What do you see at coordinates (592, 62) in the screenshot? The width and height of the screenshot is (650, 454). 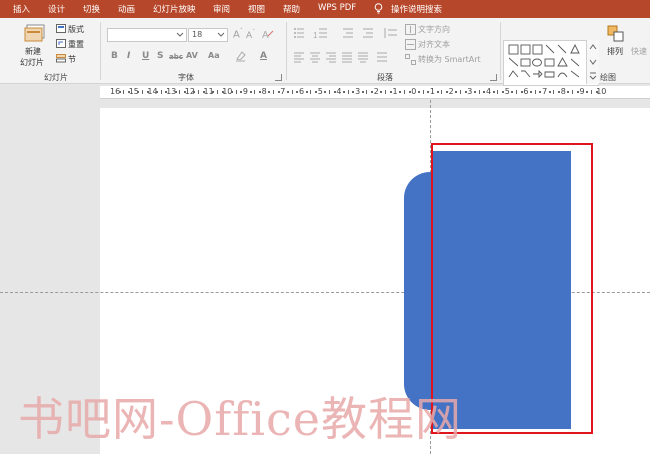 I see `gallery-scroll-down` at bounding box center [592, 62].